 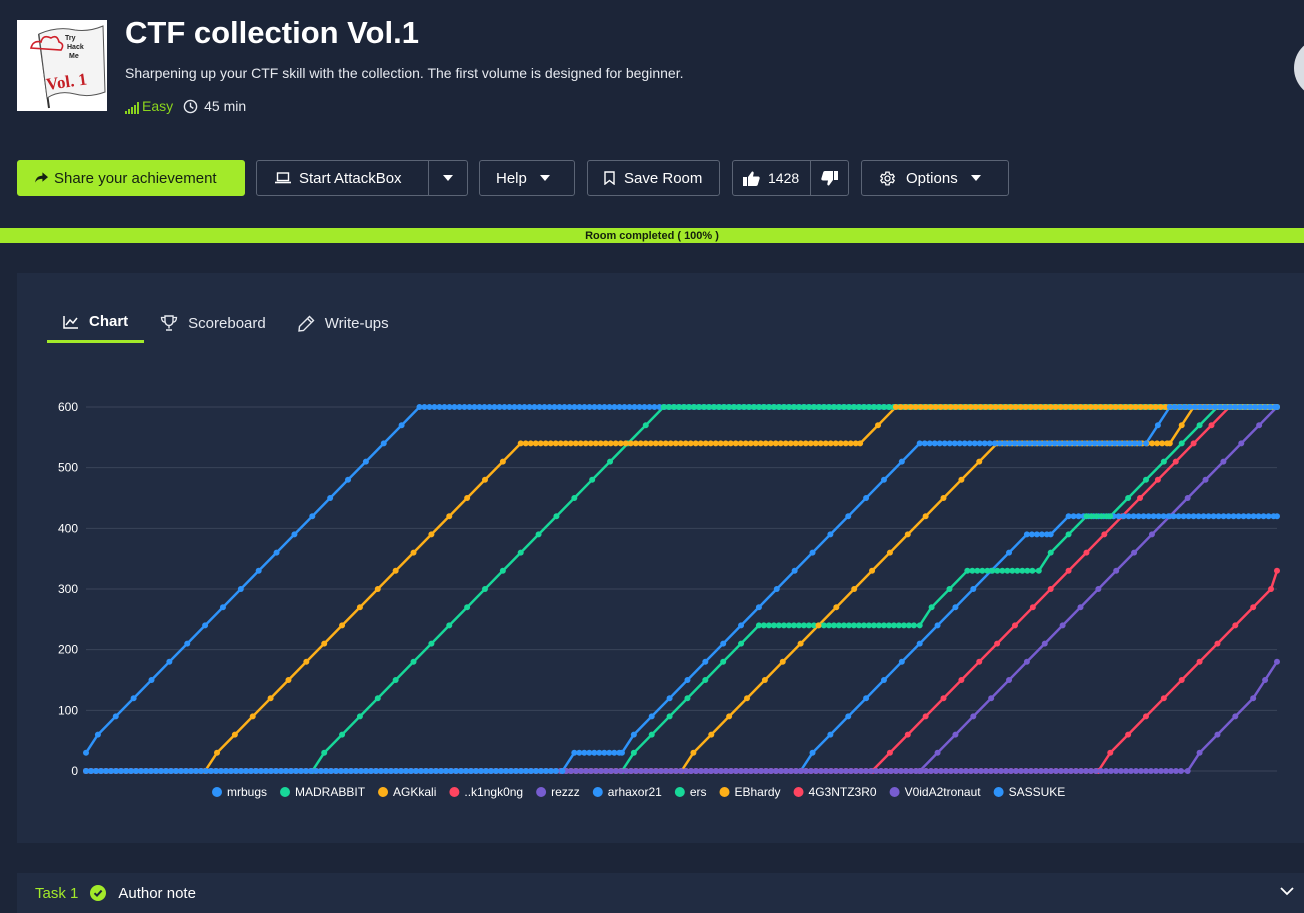 I want to click on trophy-icon, so click(x=169, y=323).